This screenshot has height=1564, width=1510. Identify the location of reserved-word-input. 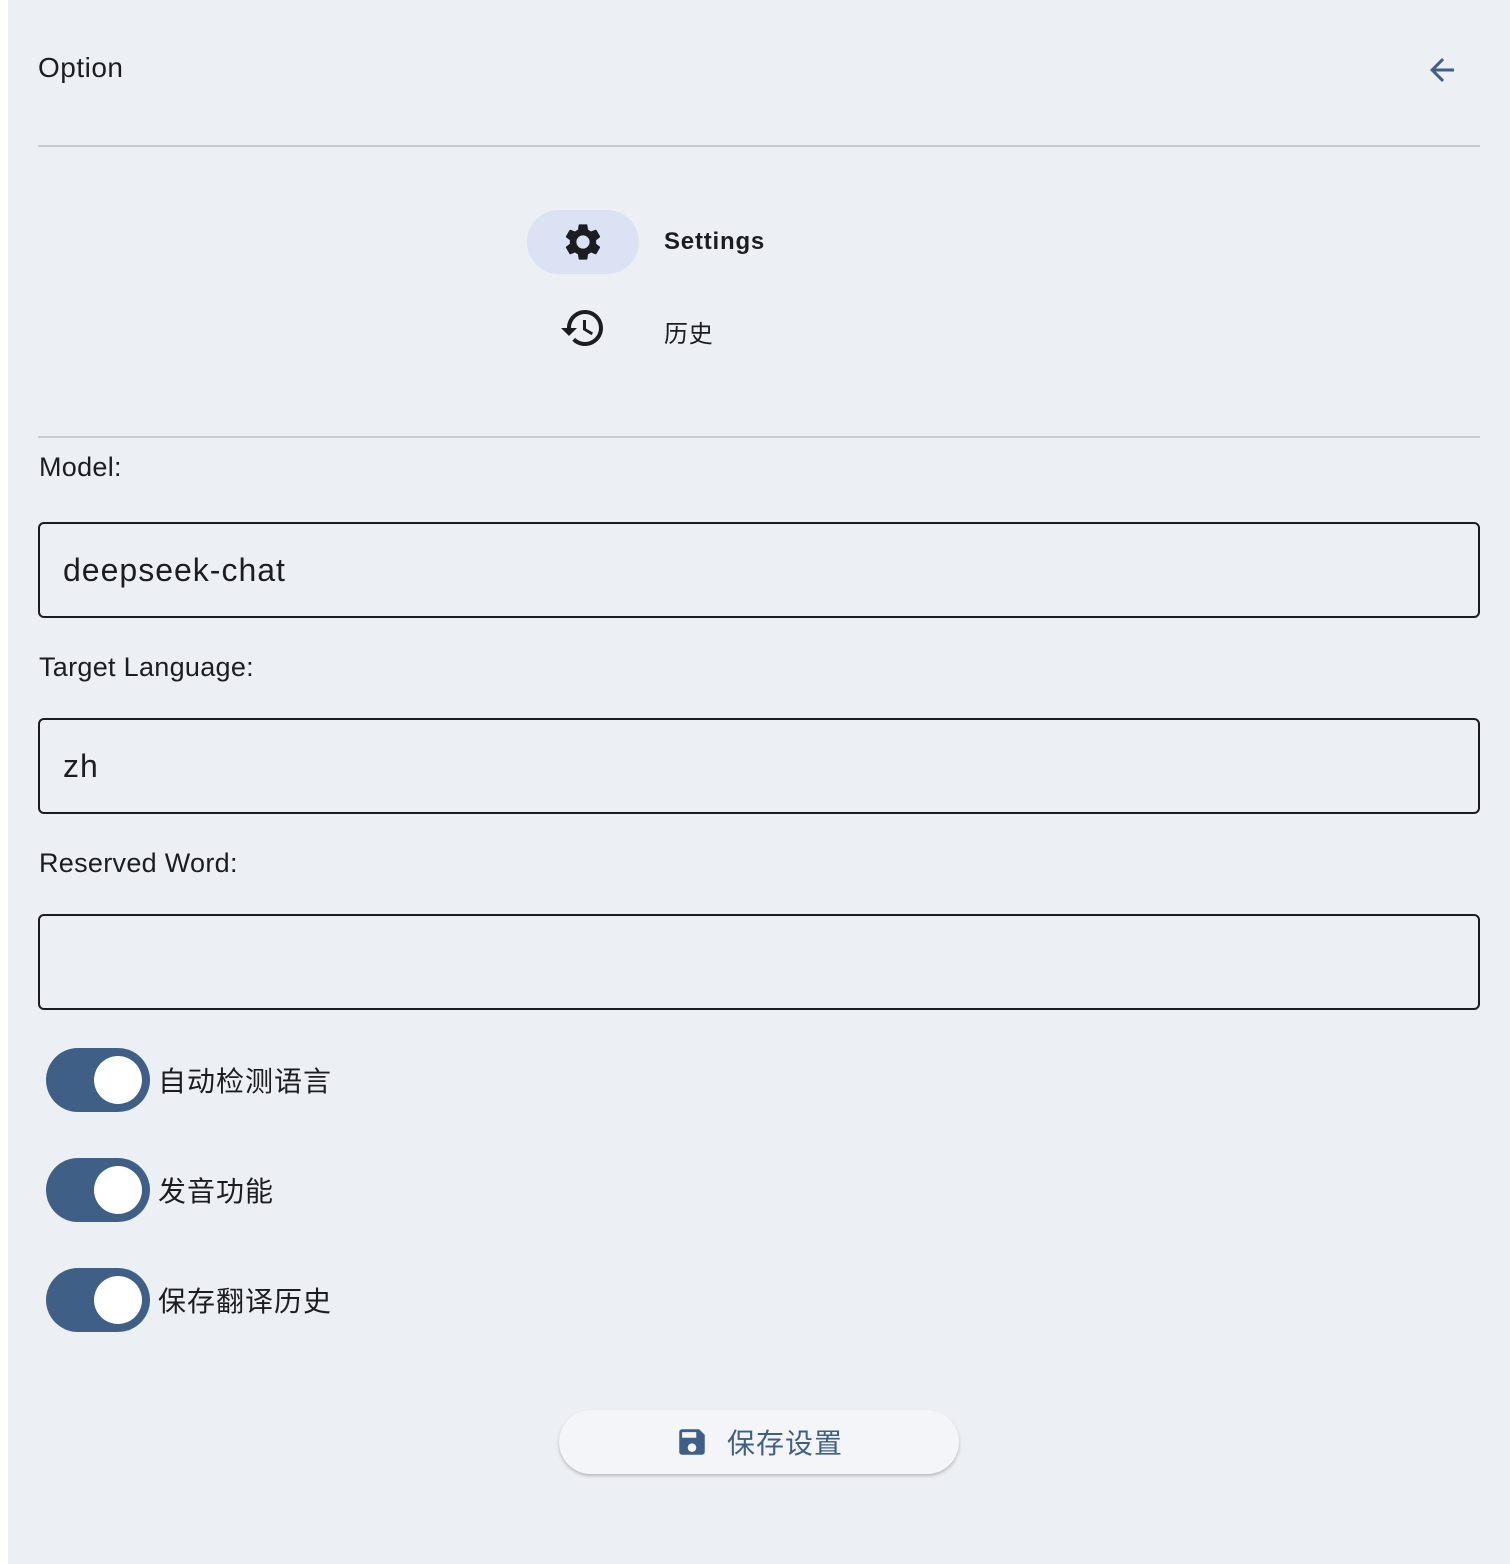
(759, 962).